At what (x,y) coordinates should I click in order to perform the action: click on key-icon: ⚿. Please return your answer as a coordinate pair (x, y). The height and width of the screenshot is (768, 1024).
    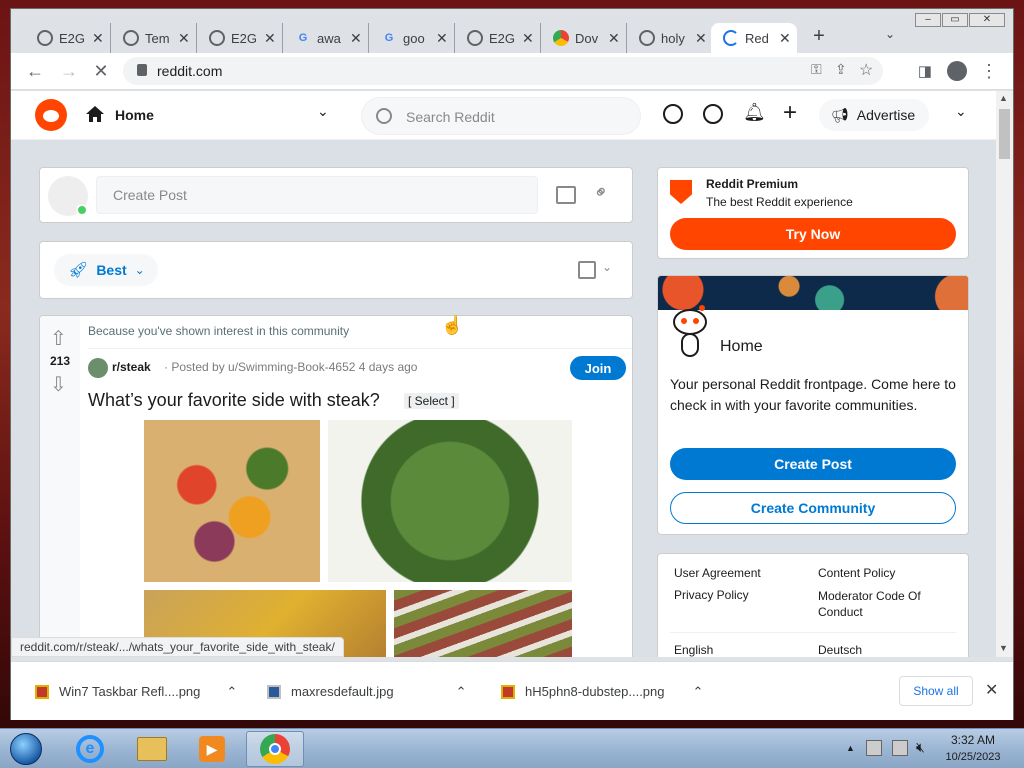
    Looking at the image, I should click on (816, 69).